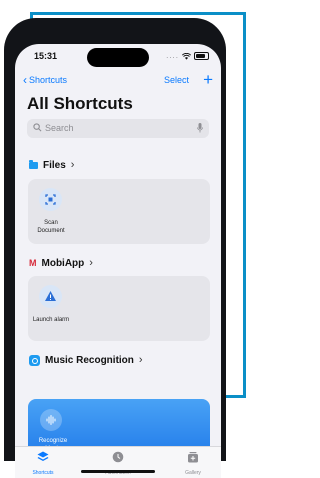  I want to click on folder-icon, so click(33, 164).